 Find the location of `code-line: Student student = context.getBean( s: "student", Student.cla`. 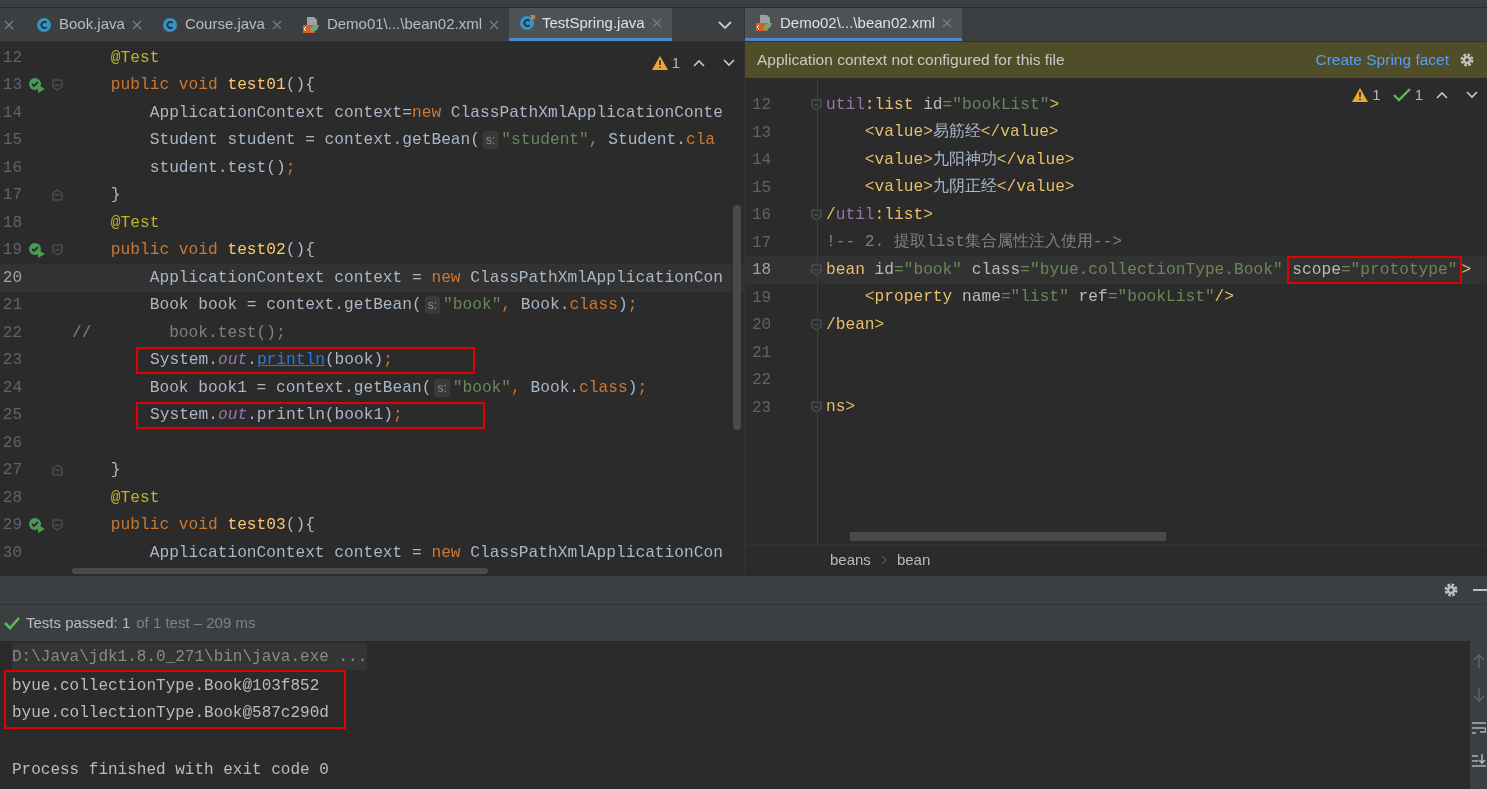

code-line: Student student = context.getBean( s: "student", Student.cla is located at coordinates (432, 141).